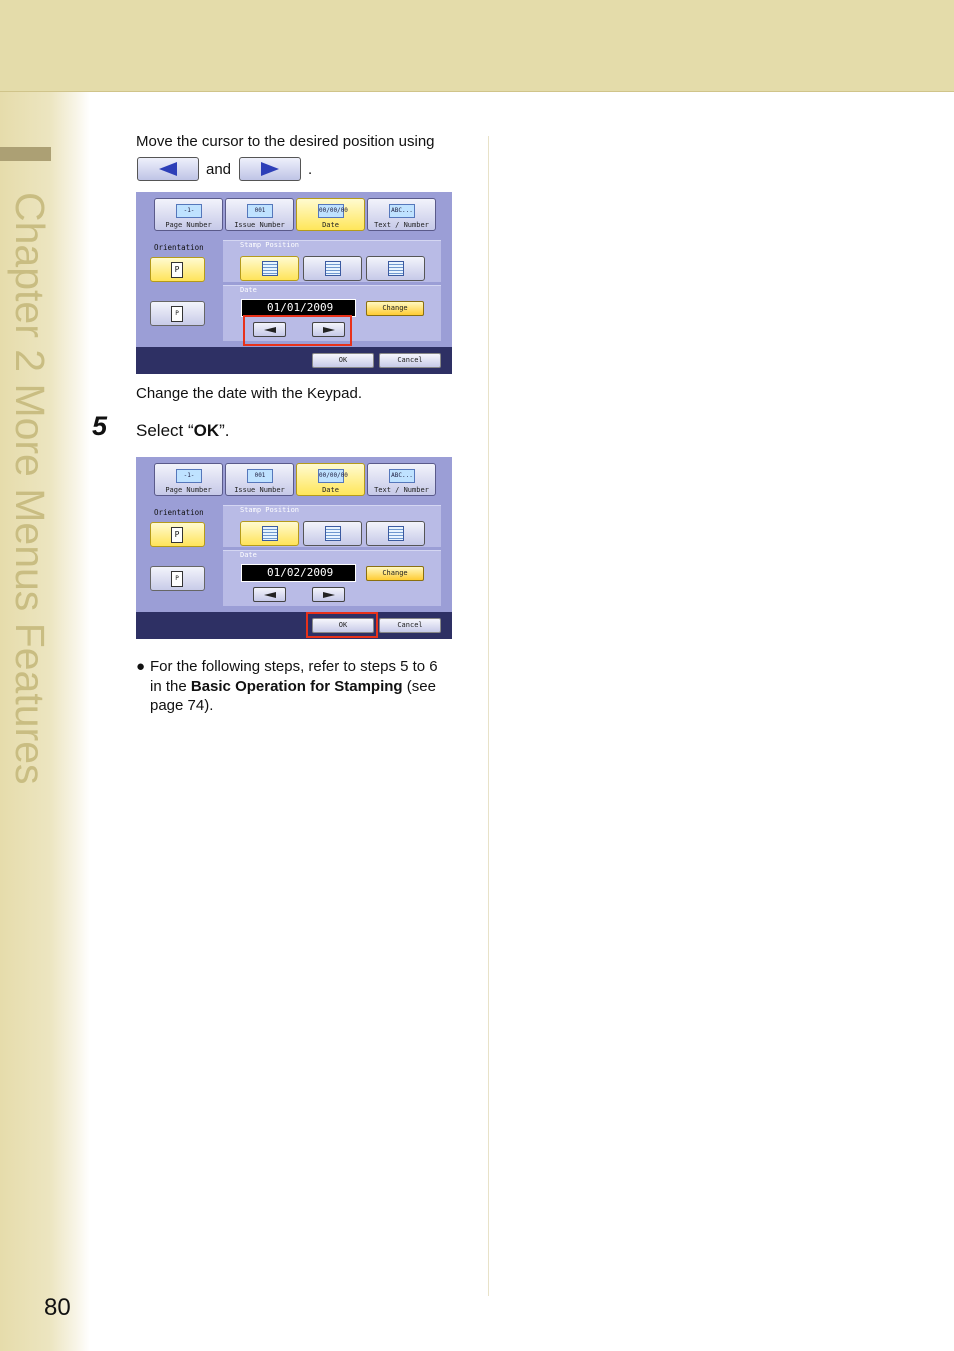 Image resolution: width=954 pixels, height=1351 pixels. I want to click on chapter-title: Chapter 2 More Menus Features, so click(30, 488).